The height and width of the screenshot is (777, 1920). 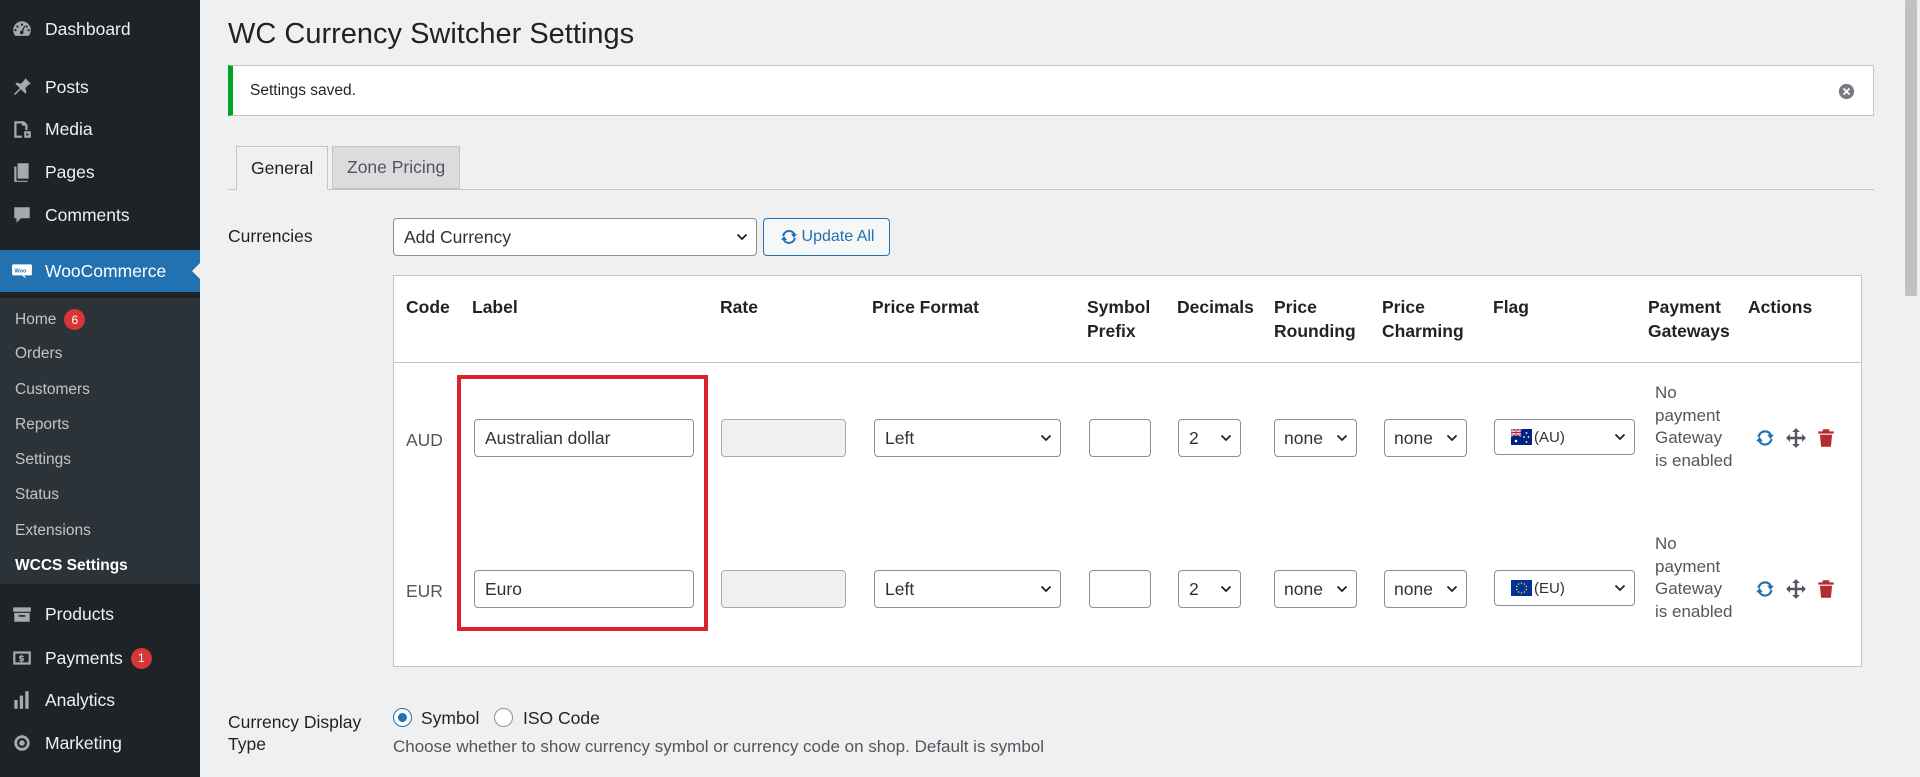 I want to click on tab-zone-pricing: Zone Pricing, so click(x=396, y=167).